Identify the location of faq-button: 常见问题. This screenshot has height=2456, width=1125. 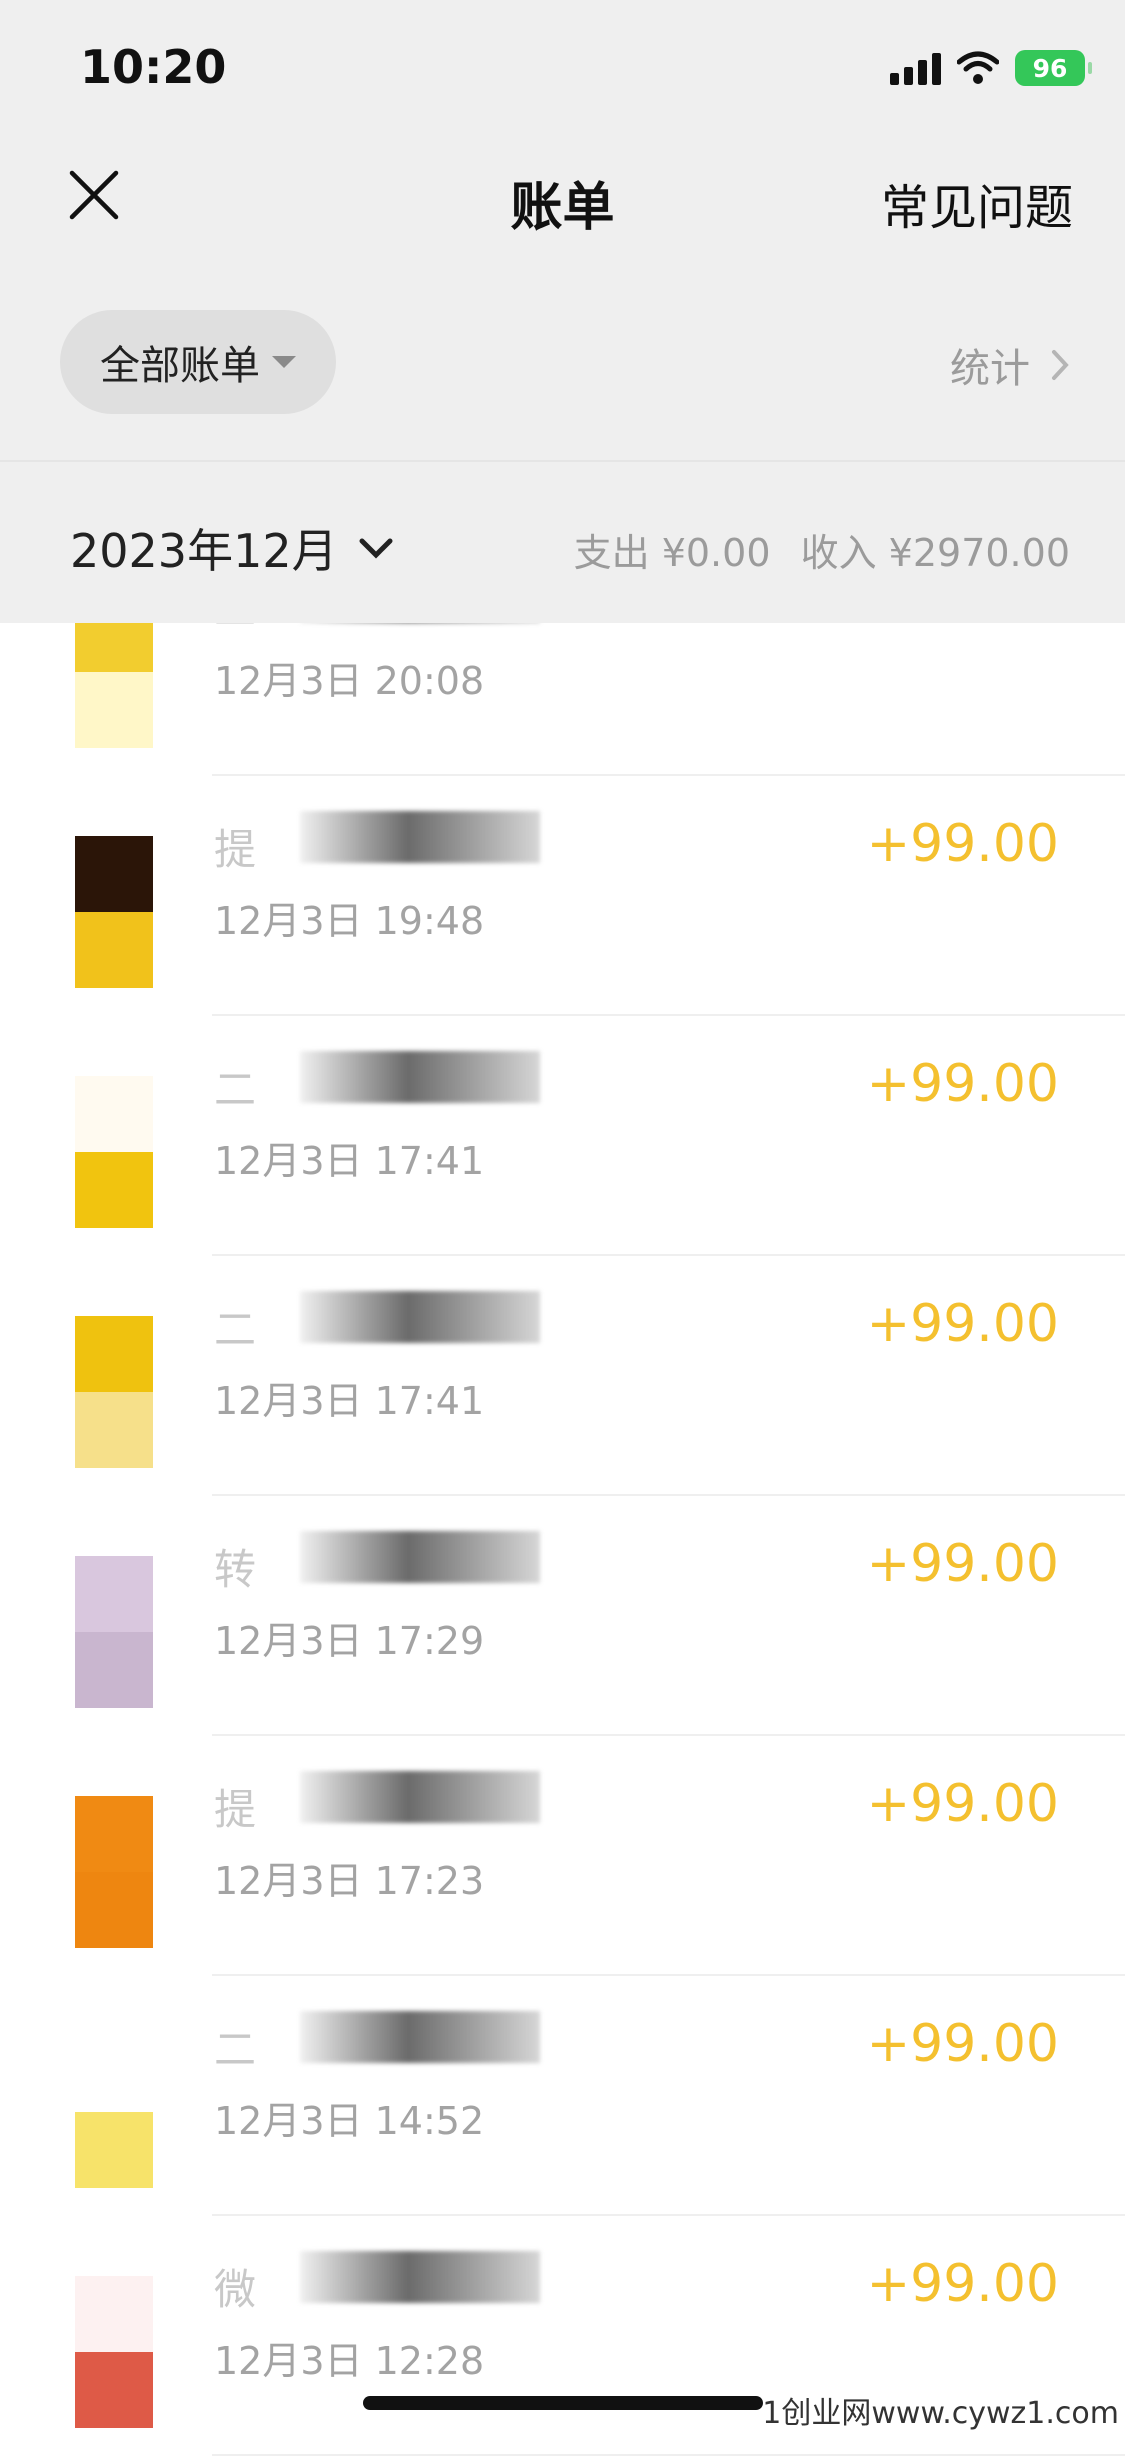
(977, 203).